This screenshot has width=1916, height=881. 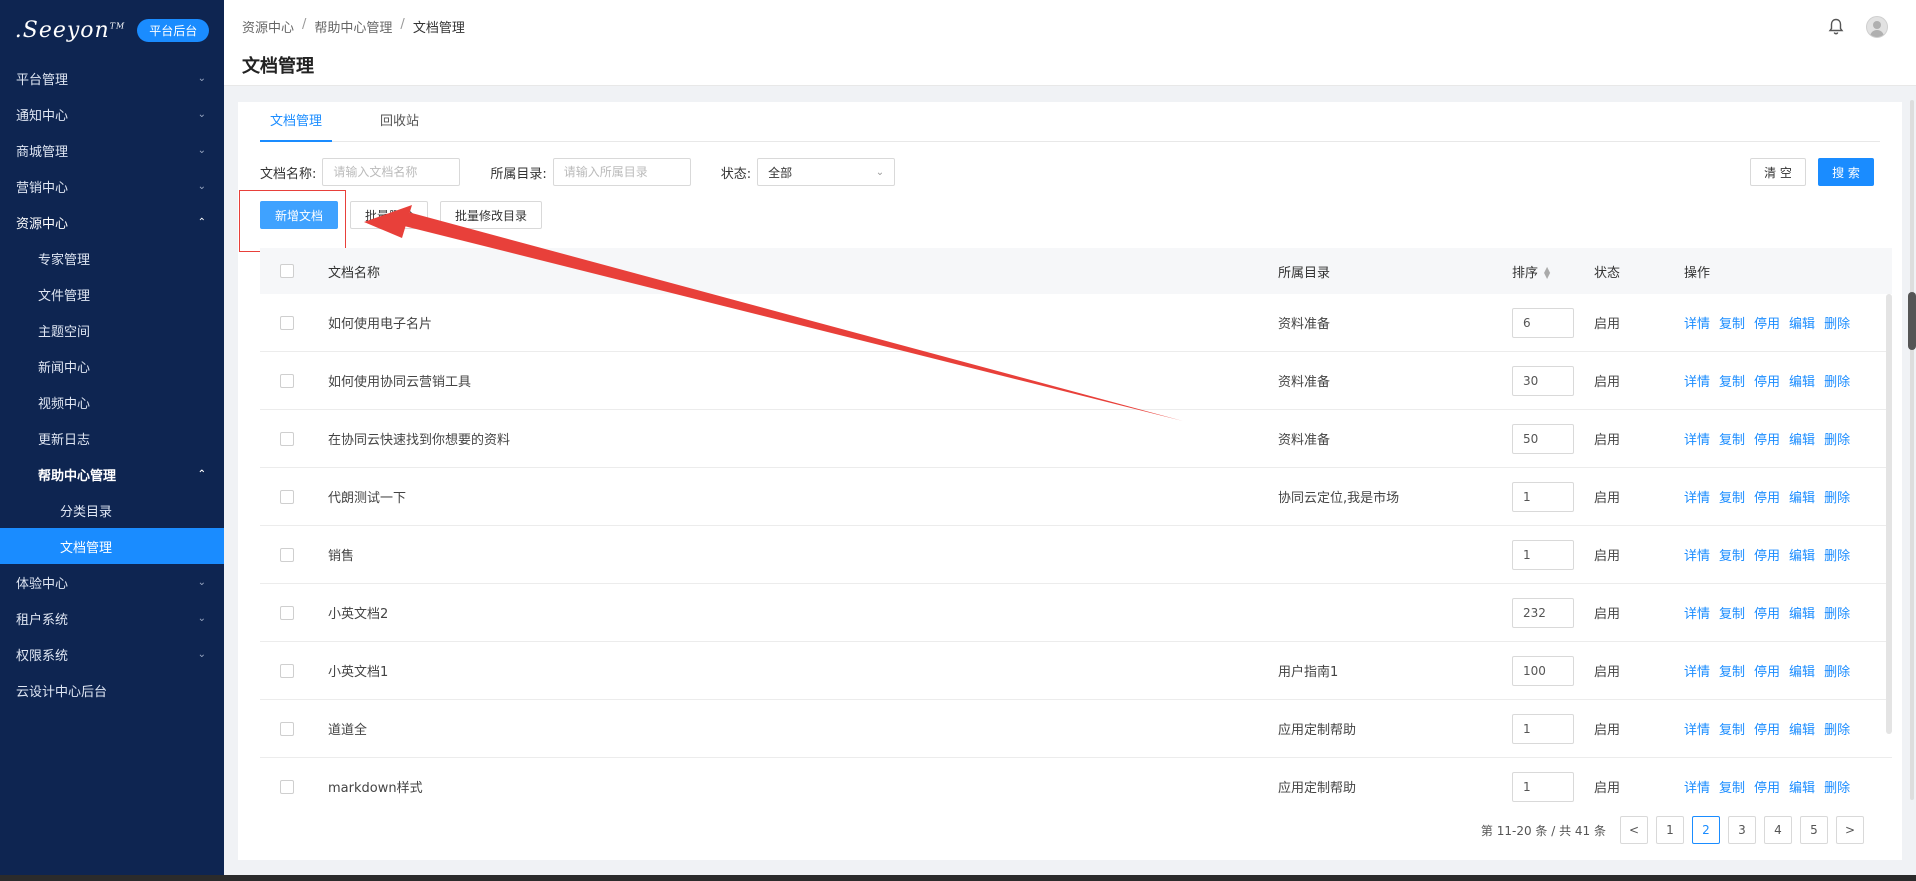 I want to click on sidebar-item: 更新日志, so click(x=112, y=438).